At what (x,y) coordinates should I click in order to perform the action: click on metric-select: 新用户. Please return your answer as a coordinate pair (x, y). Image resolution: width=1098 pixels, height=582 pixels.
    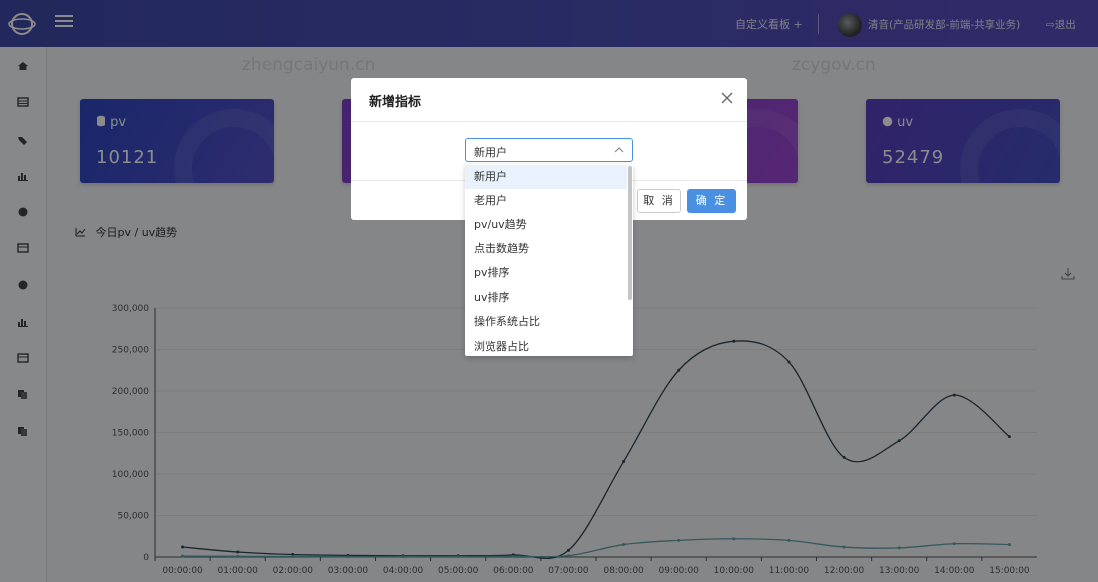
    Looking at the image, I should click on (549, 150).